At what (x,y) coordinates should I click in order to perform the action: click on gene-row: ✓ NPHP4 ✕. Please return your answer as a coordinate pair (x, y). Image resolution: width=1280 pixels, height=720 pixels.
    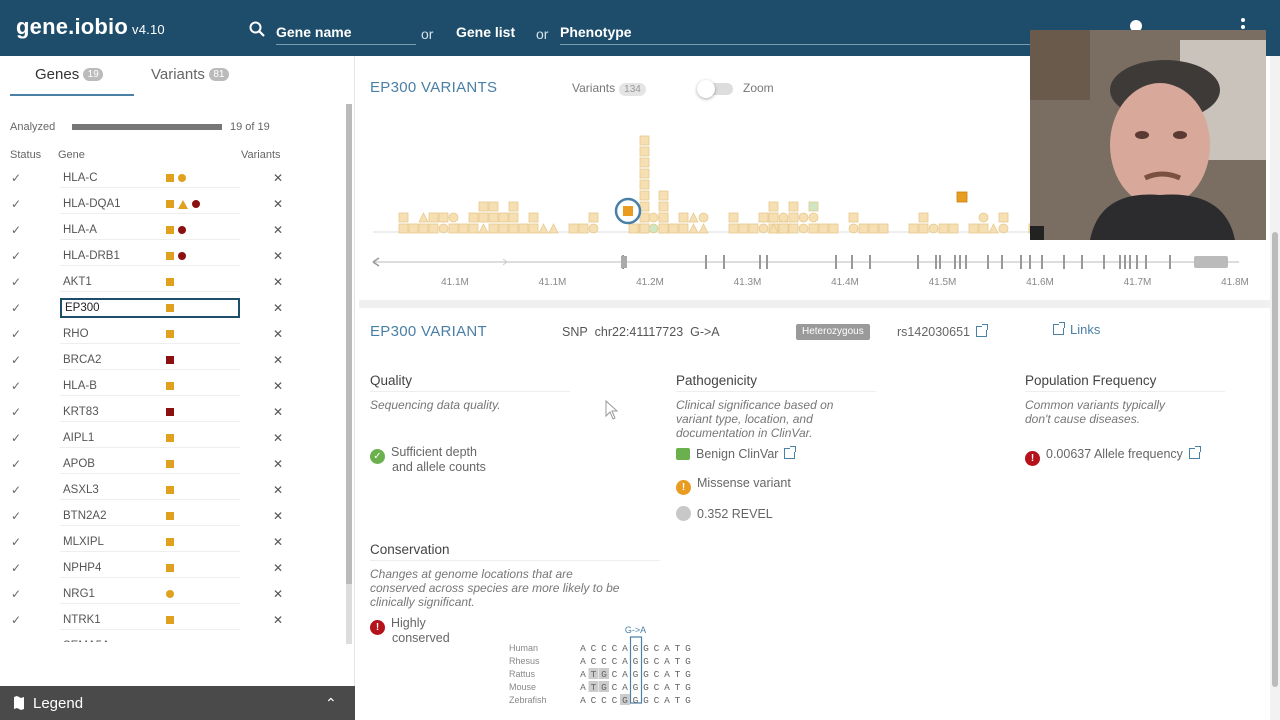
    Looking at the image, I should click on (172, 569).